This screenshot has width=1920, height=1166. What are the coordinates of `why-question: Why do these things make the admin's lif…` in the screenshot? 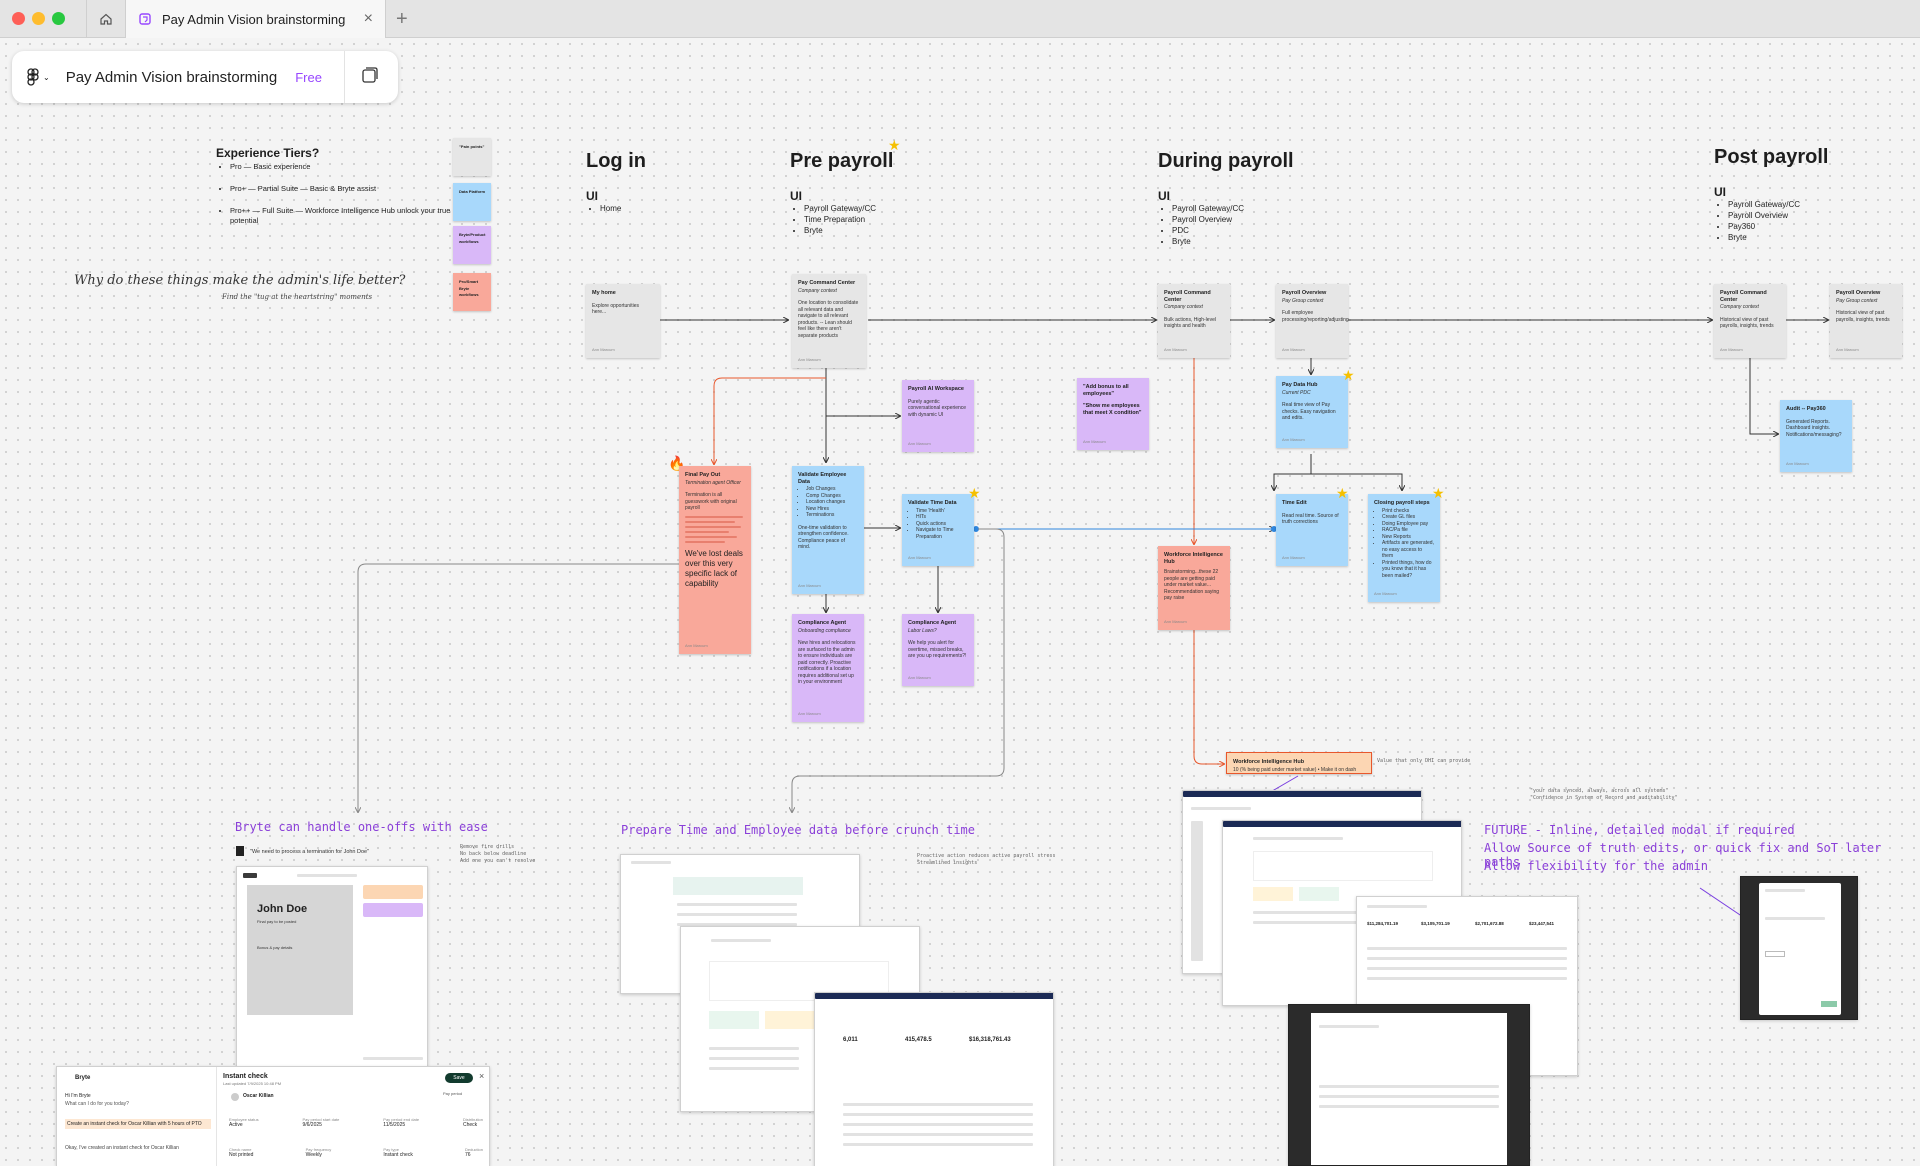 It's located at (239, 280).